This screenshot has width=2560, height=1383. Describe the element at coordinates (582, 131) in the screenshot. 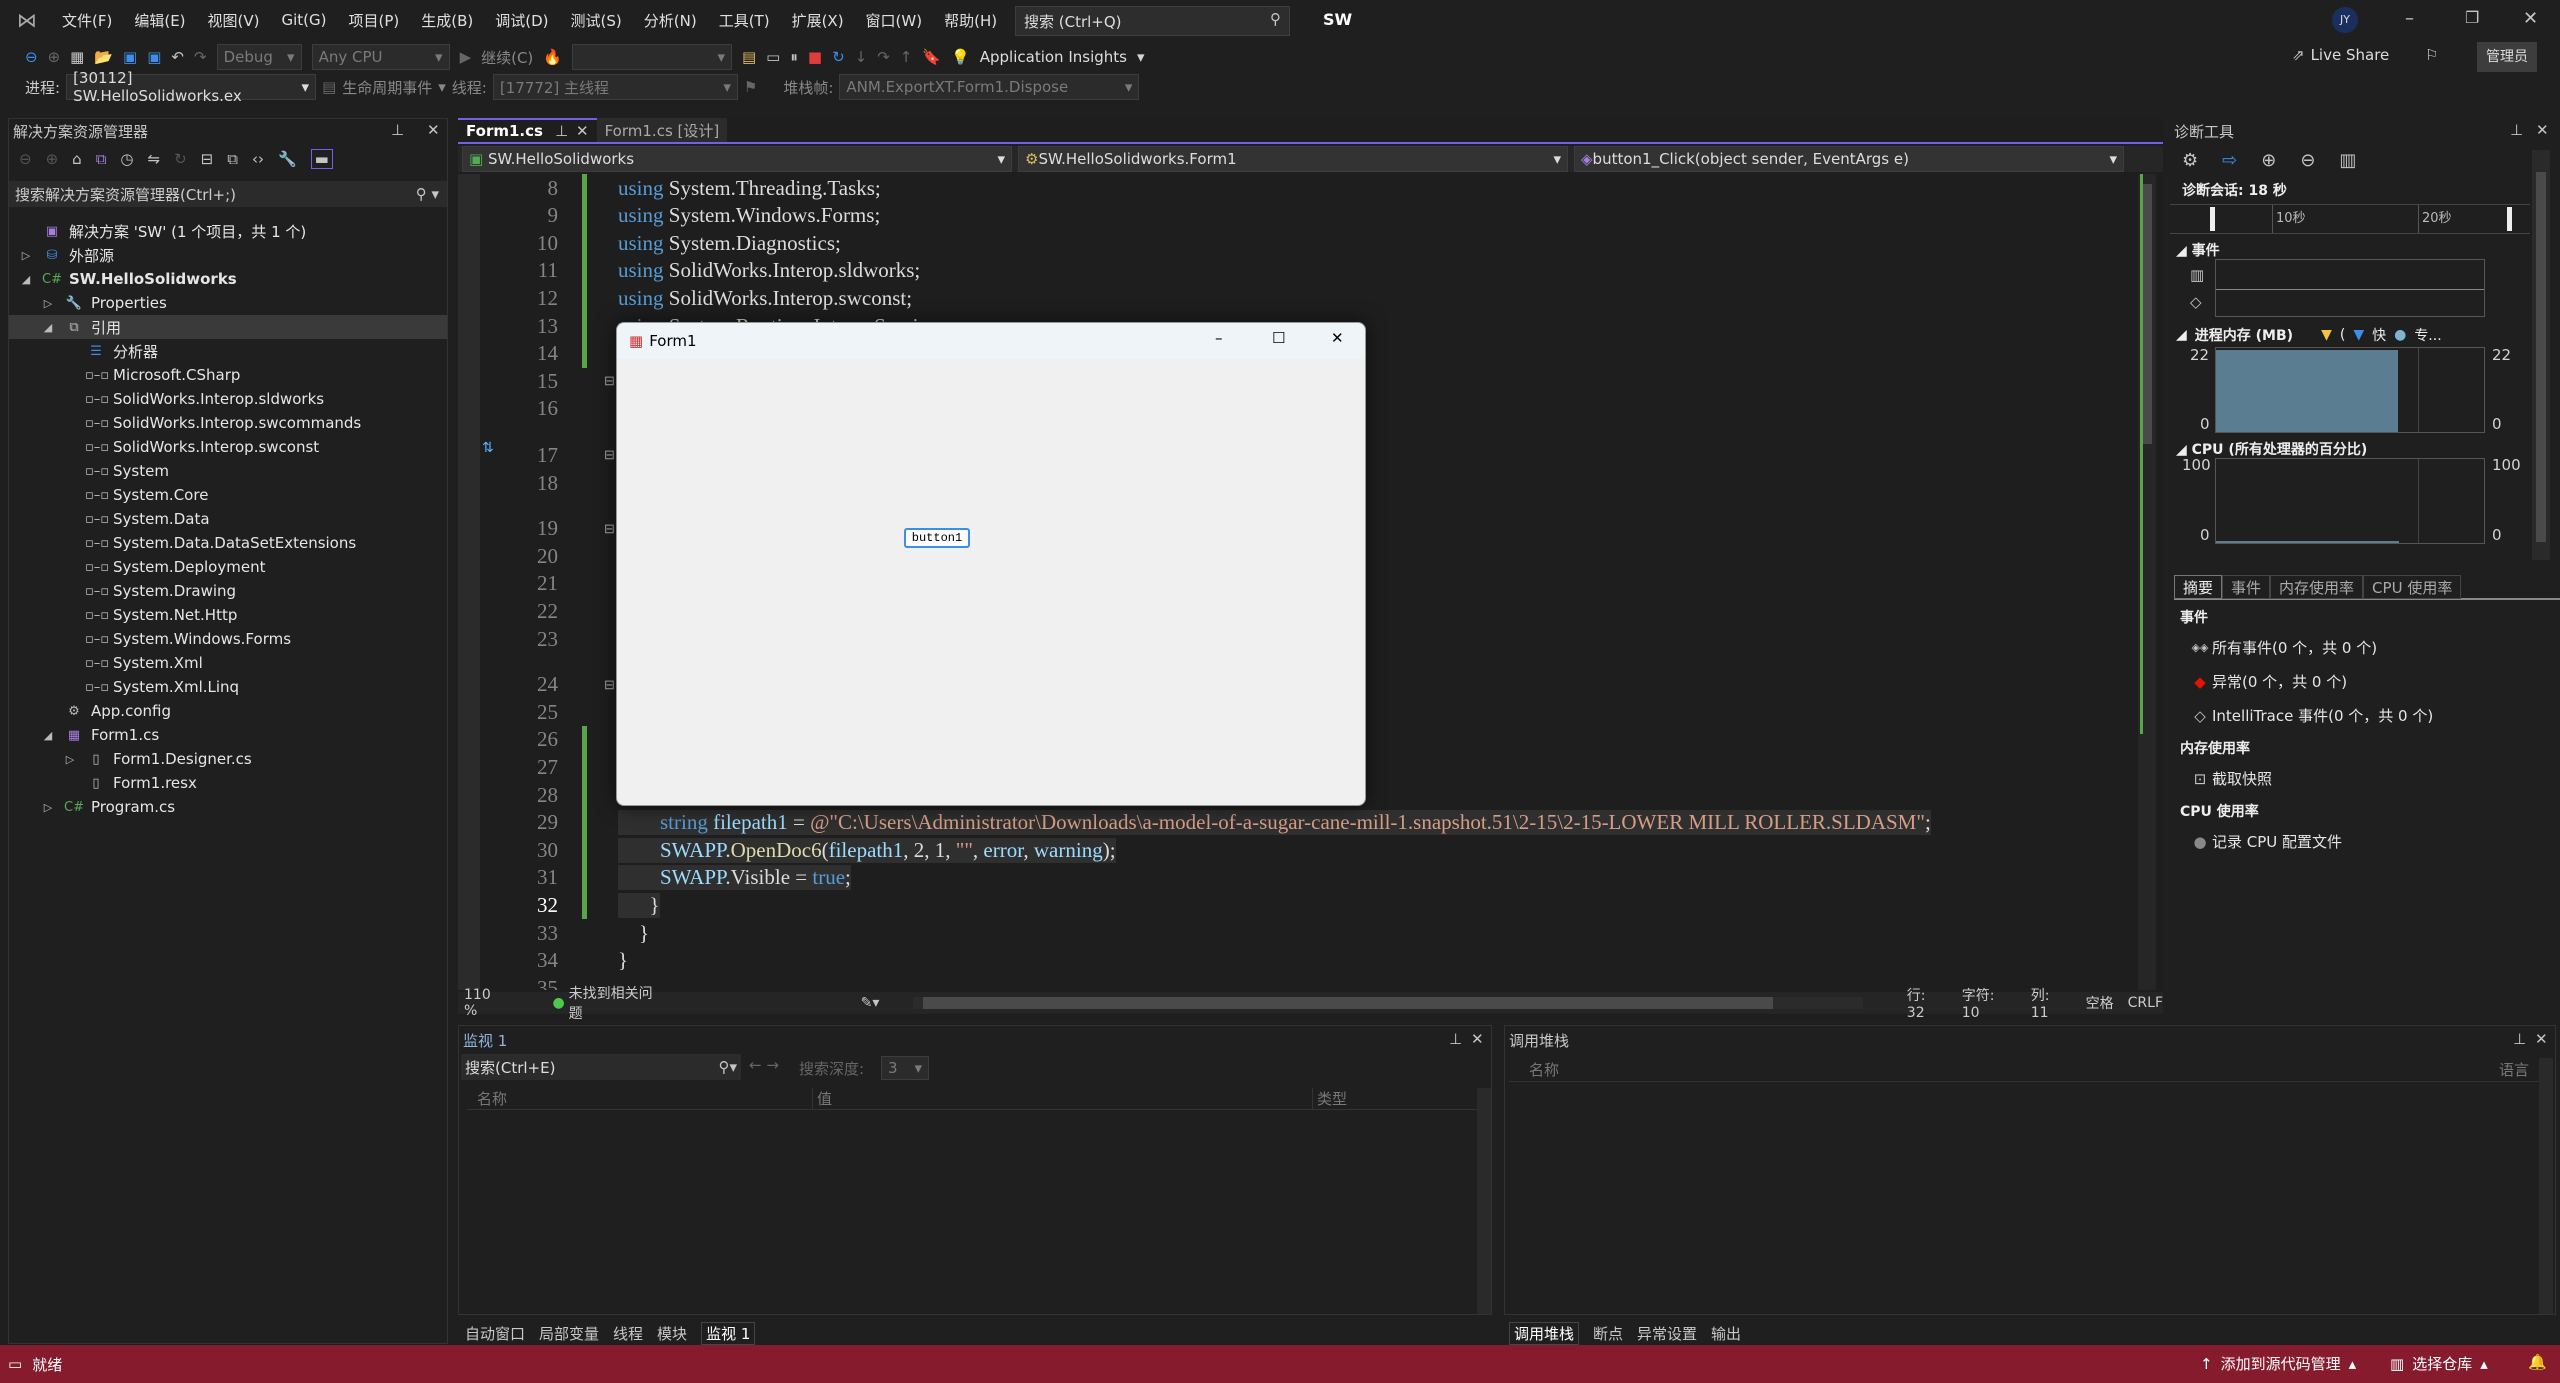

I see `close-tab-icon: ✕` at that location.